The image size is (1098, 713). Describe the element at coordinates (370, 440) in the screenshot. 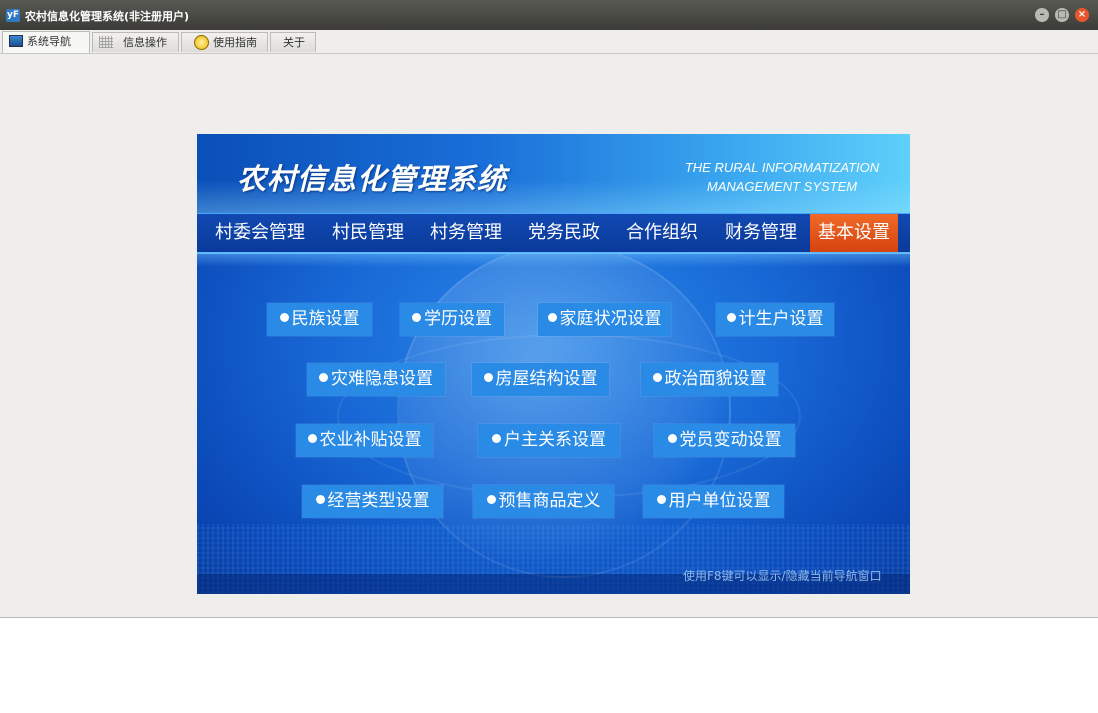

I see `button-label: 农业补贴设置` at that location.